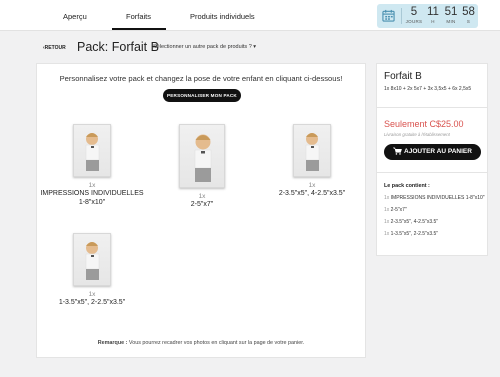 This screenshot has height=377, width=500. I want to click on item-name: 2-3.5"x5", 4-2.5"x3.5", so click(312, 193).